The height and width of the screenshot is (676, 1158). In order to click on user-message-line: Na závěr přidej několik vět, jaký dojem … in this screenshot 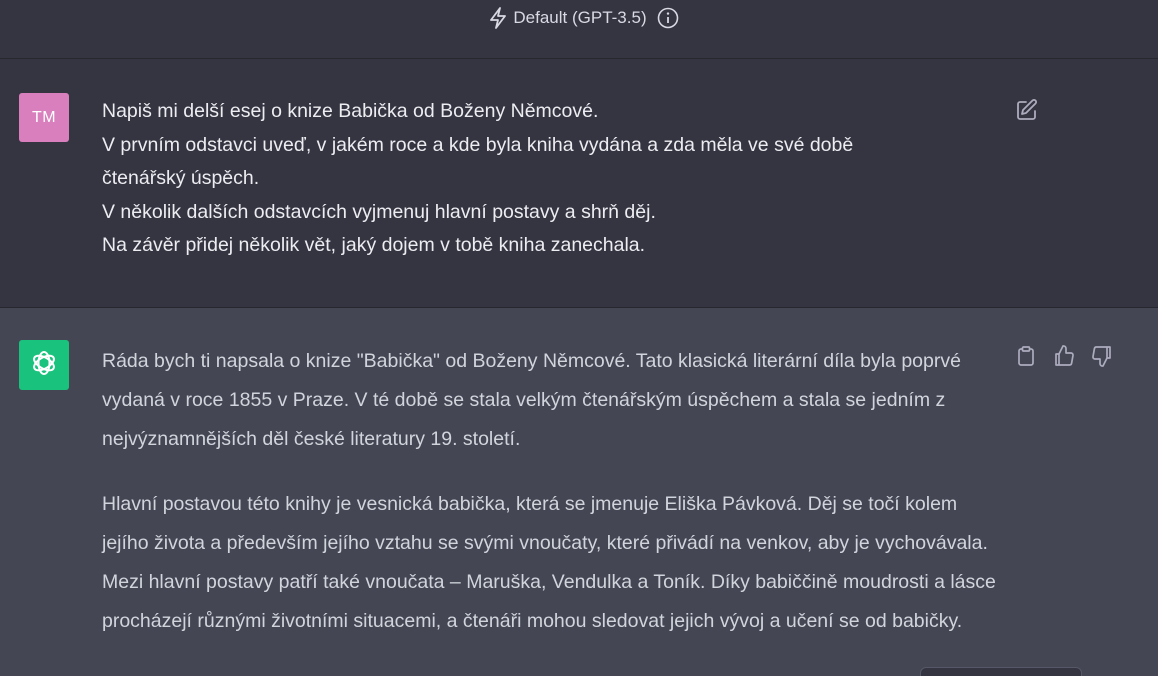, I will do `click(374, 245)`.